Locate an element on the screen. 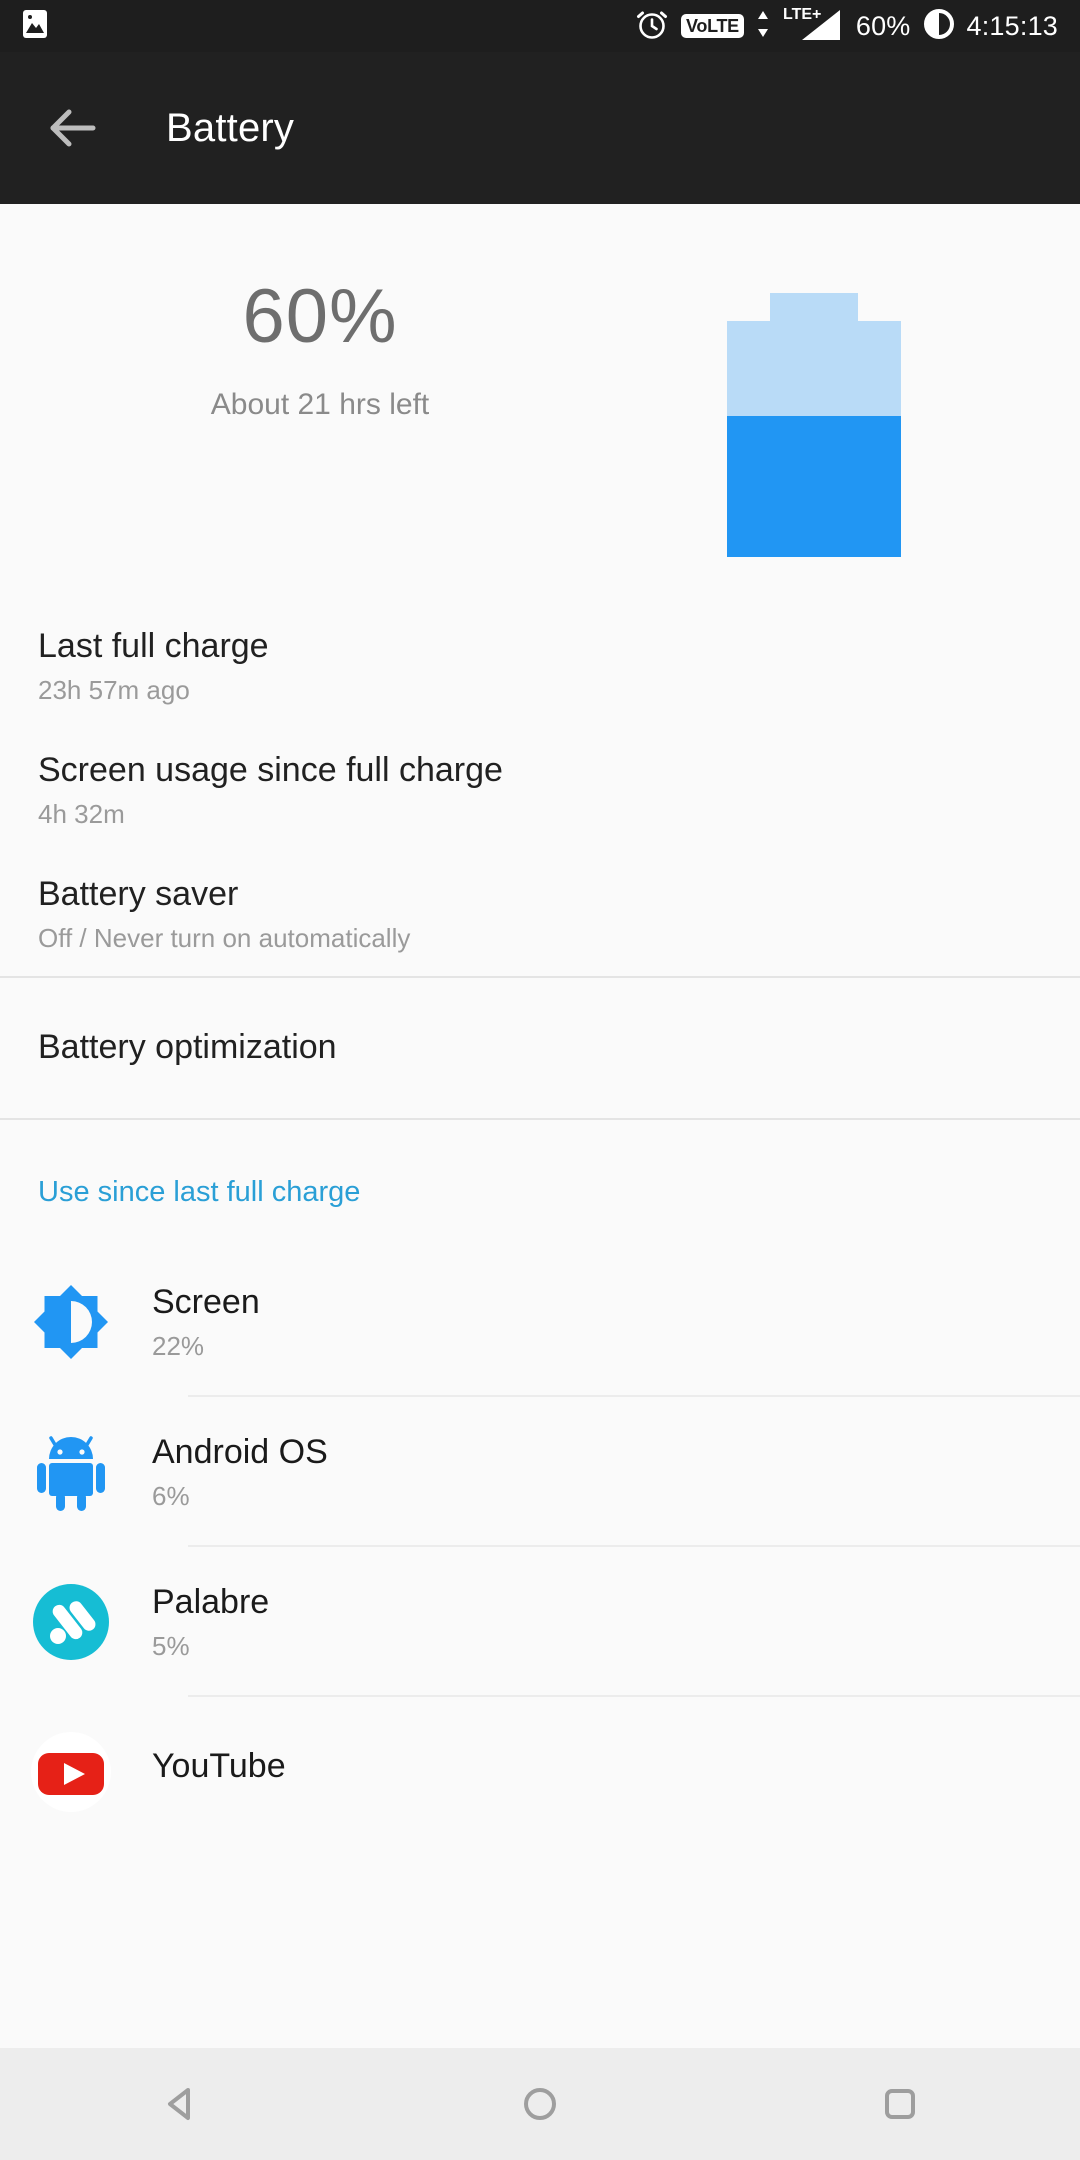 The width and height of the screenshot is (1080, 2160). youtube-icon is located at coordinates (71, 1772).